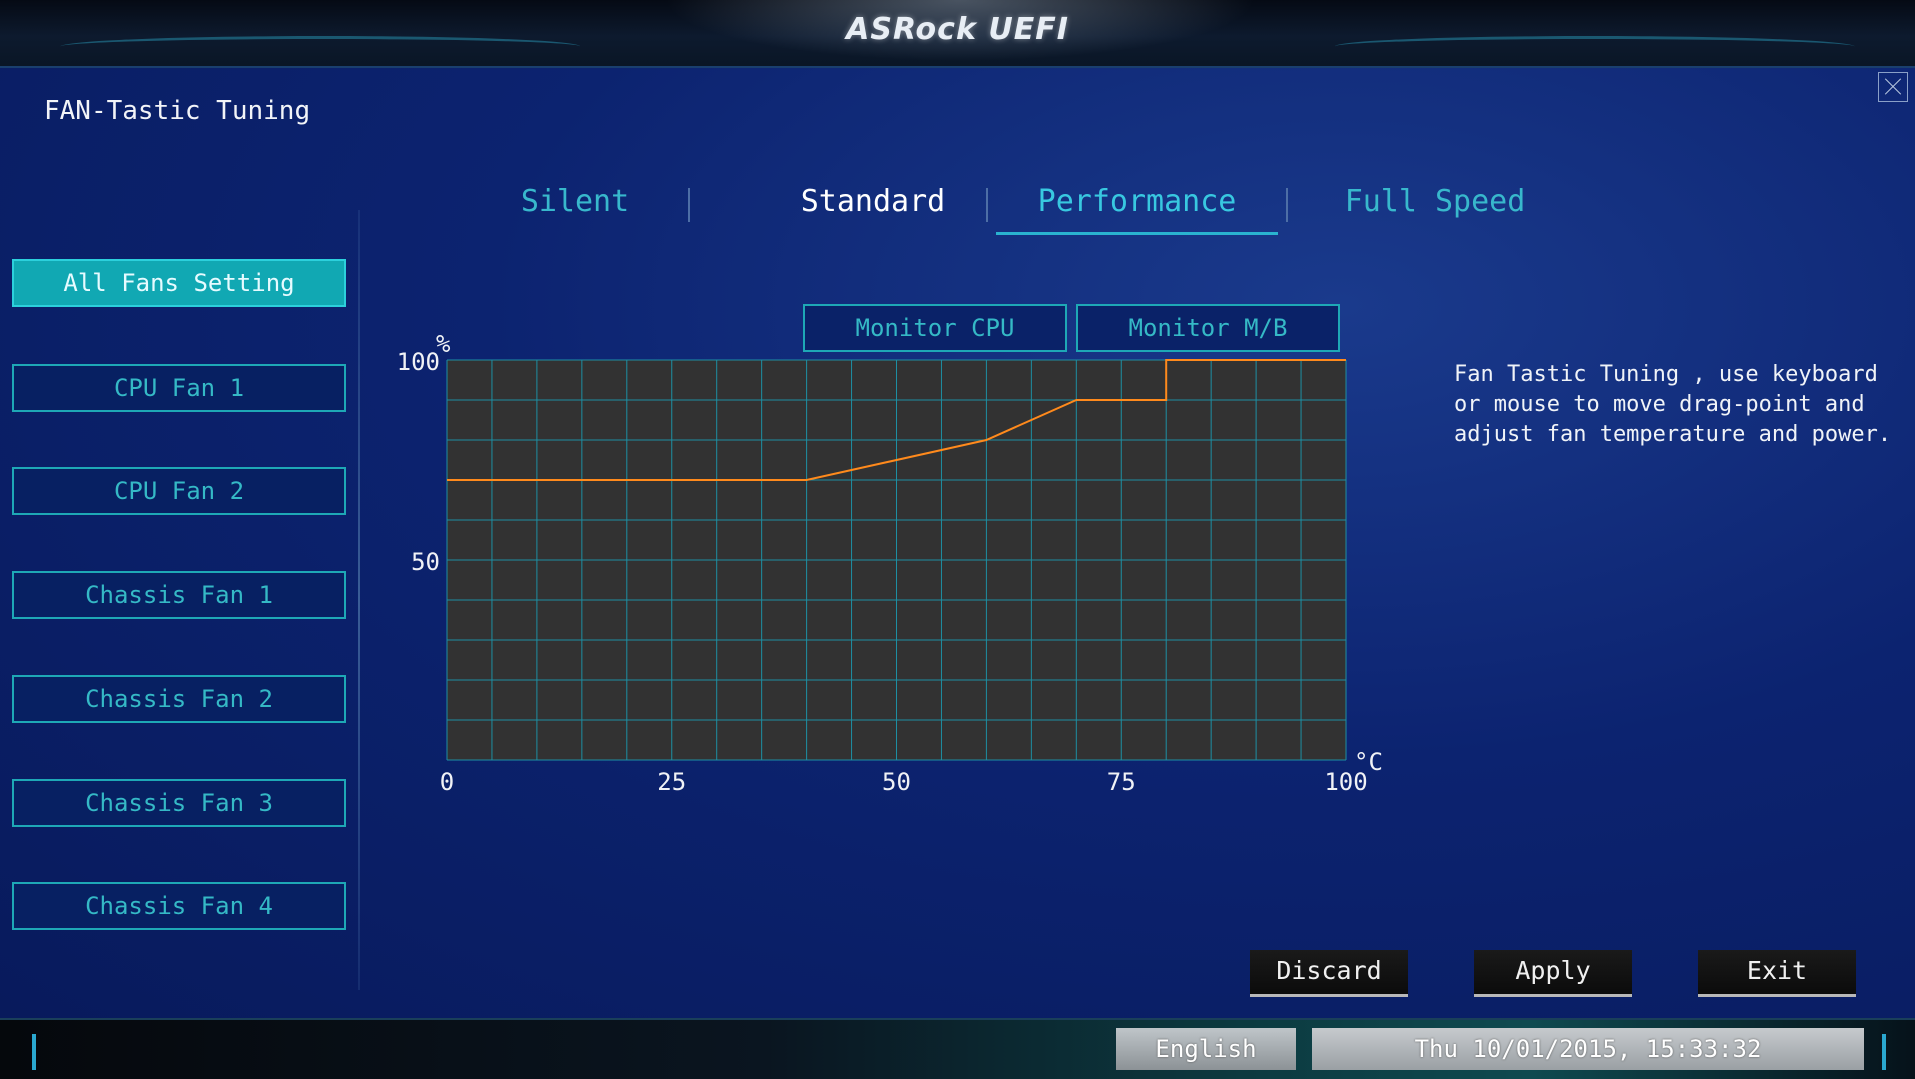 The width and height of the screenshot is (1915, 1079). What do you see at coordinates (1588, 1049) in the screenshot?
I see `datetime-display: Thu 10/01/2015, 15:33:32` at bounding box center [1588, 1049].